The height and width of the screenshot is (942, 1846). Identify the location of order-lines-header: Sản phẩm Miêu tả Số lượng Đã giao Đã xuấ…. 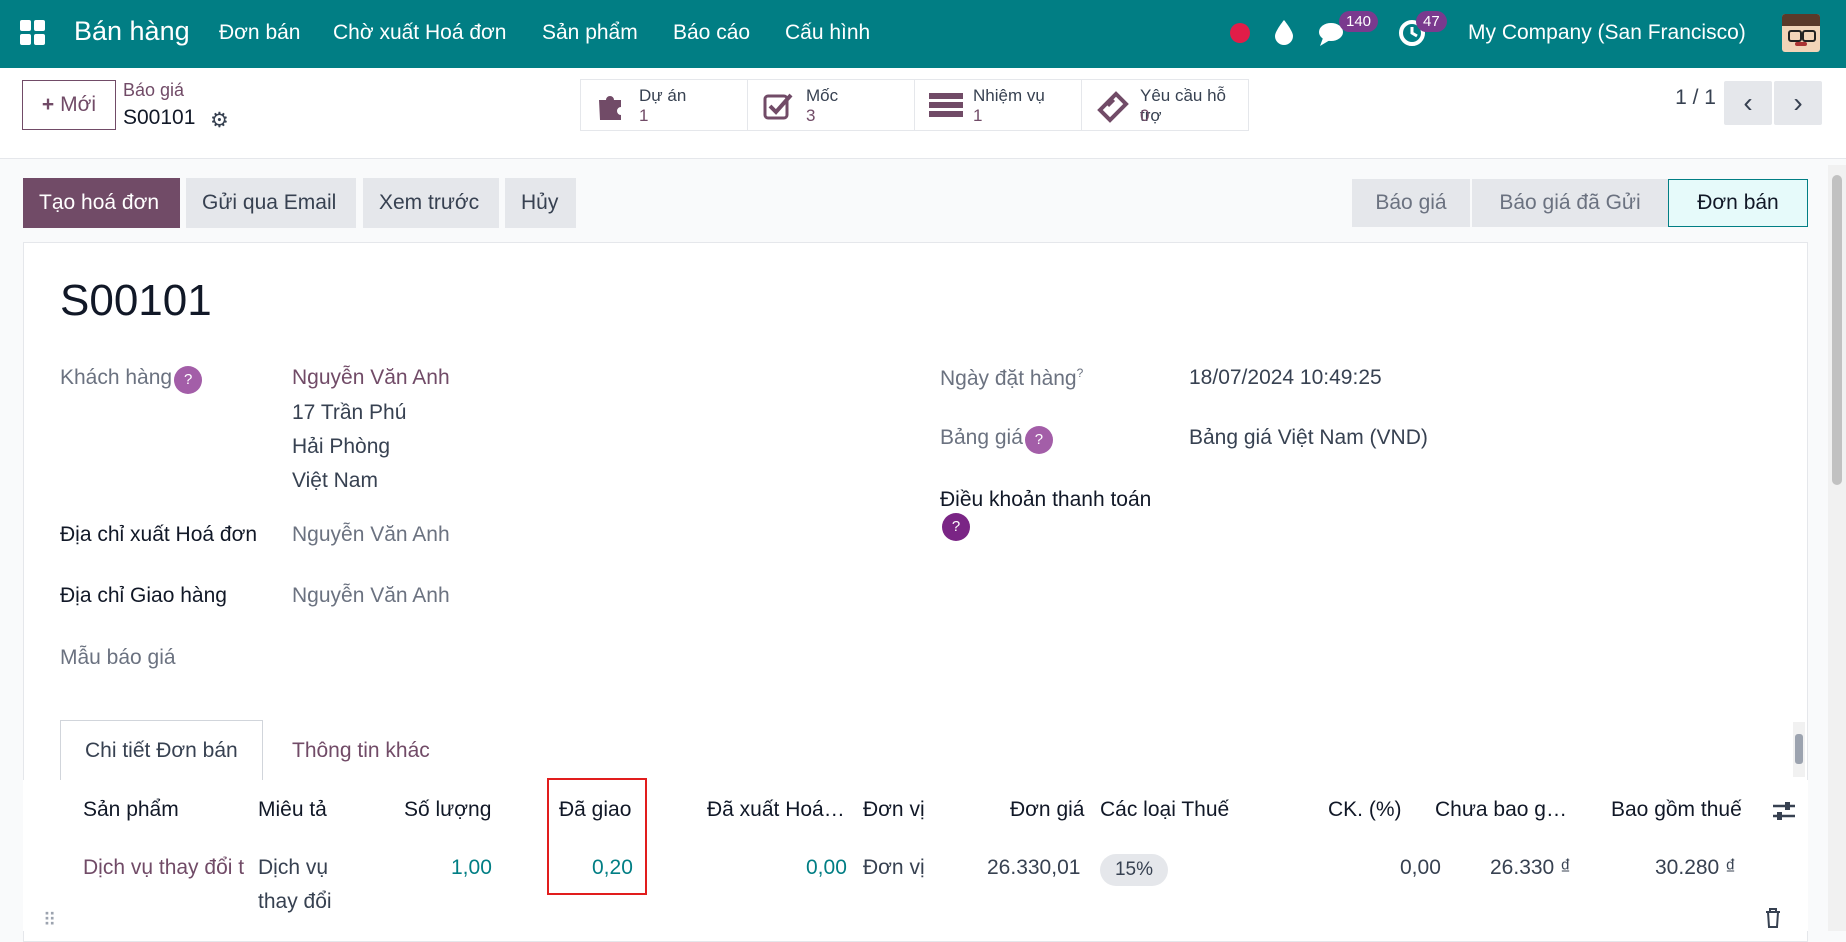
(915, 811).